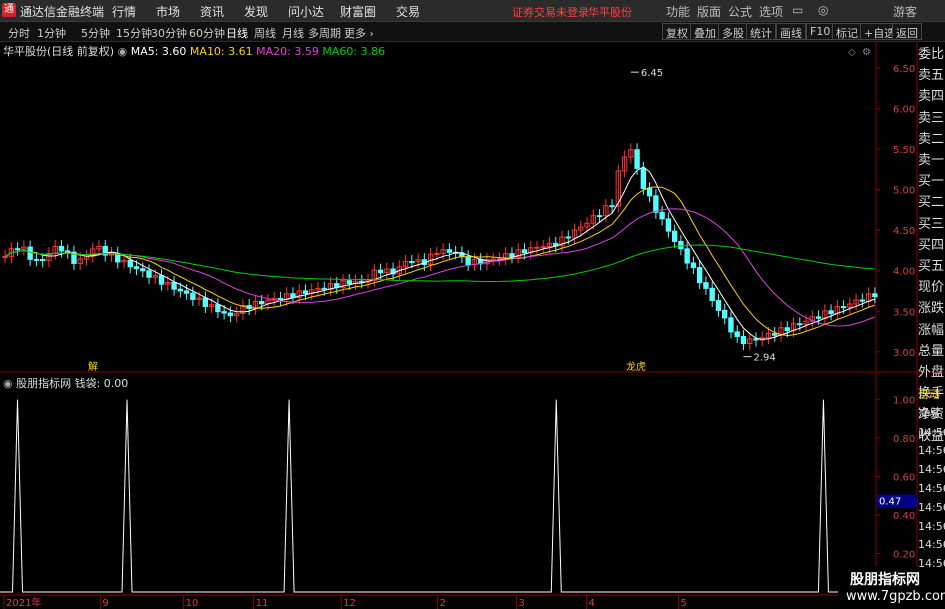 This screenshot has height=609, width=945. Describe the element at coordinates (764, 358) in the screenshot. I see `low-label: 2.94` at that location.